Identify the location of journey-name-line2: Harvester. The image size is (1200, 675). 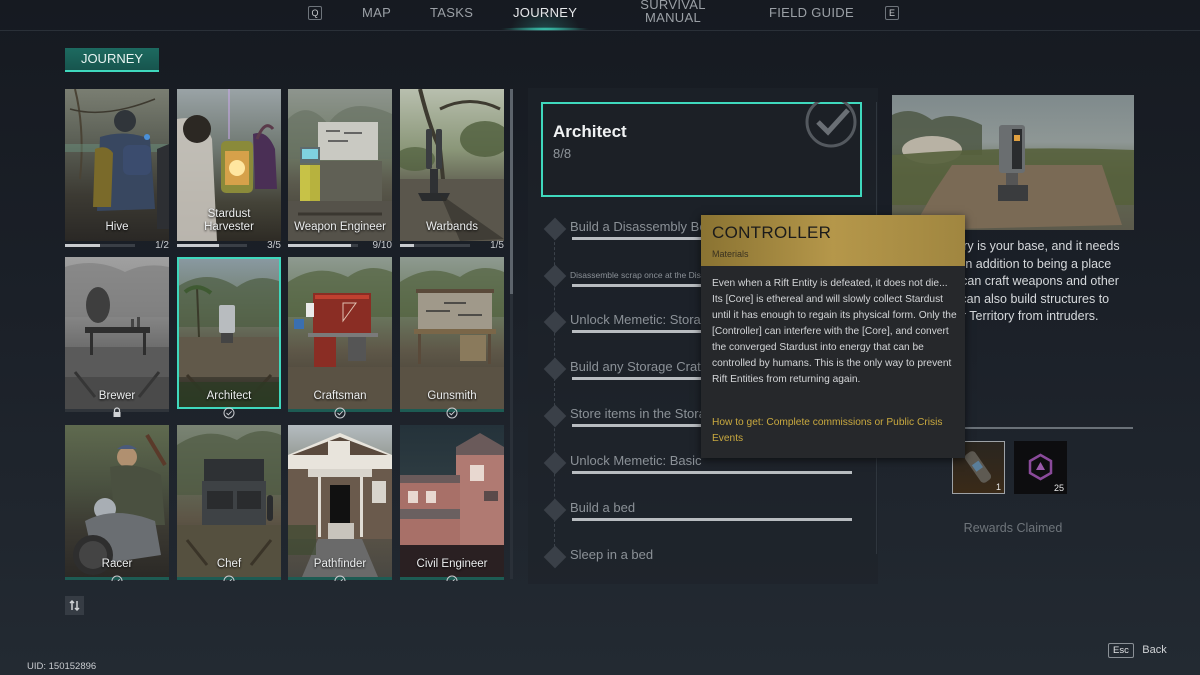
(229, 227).